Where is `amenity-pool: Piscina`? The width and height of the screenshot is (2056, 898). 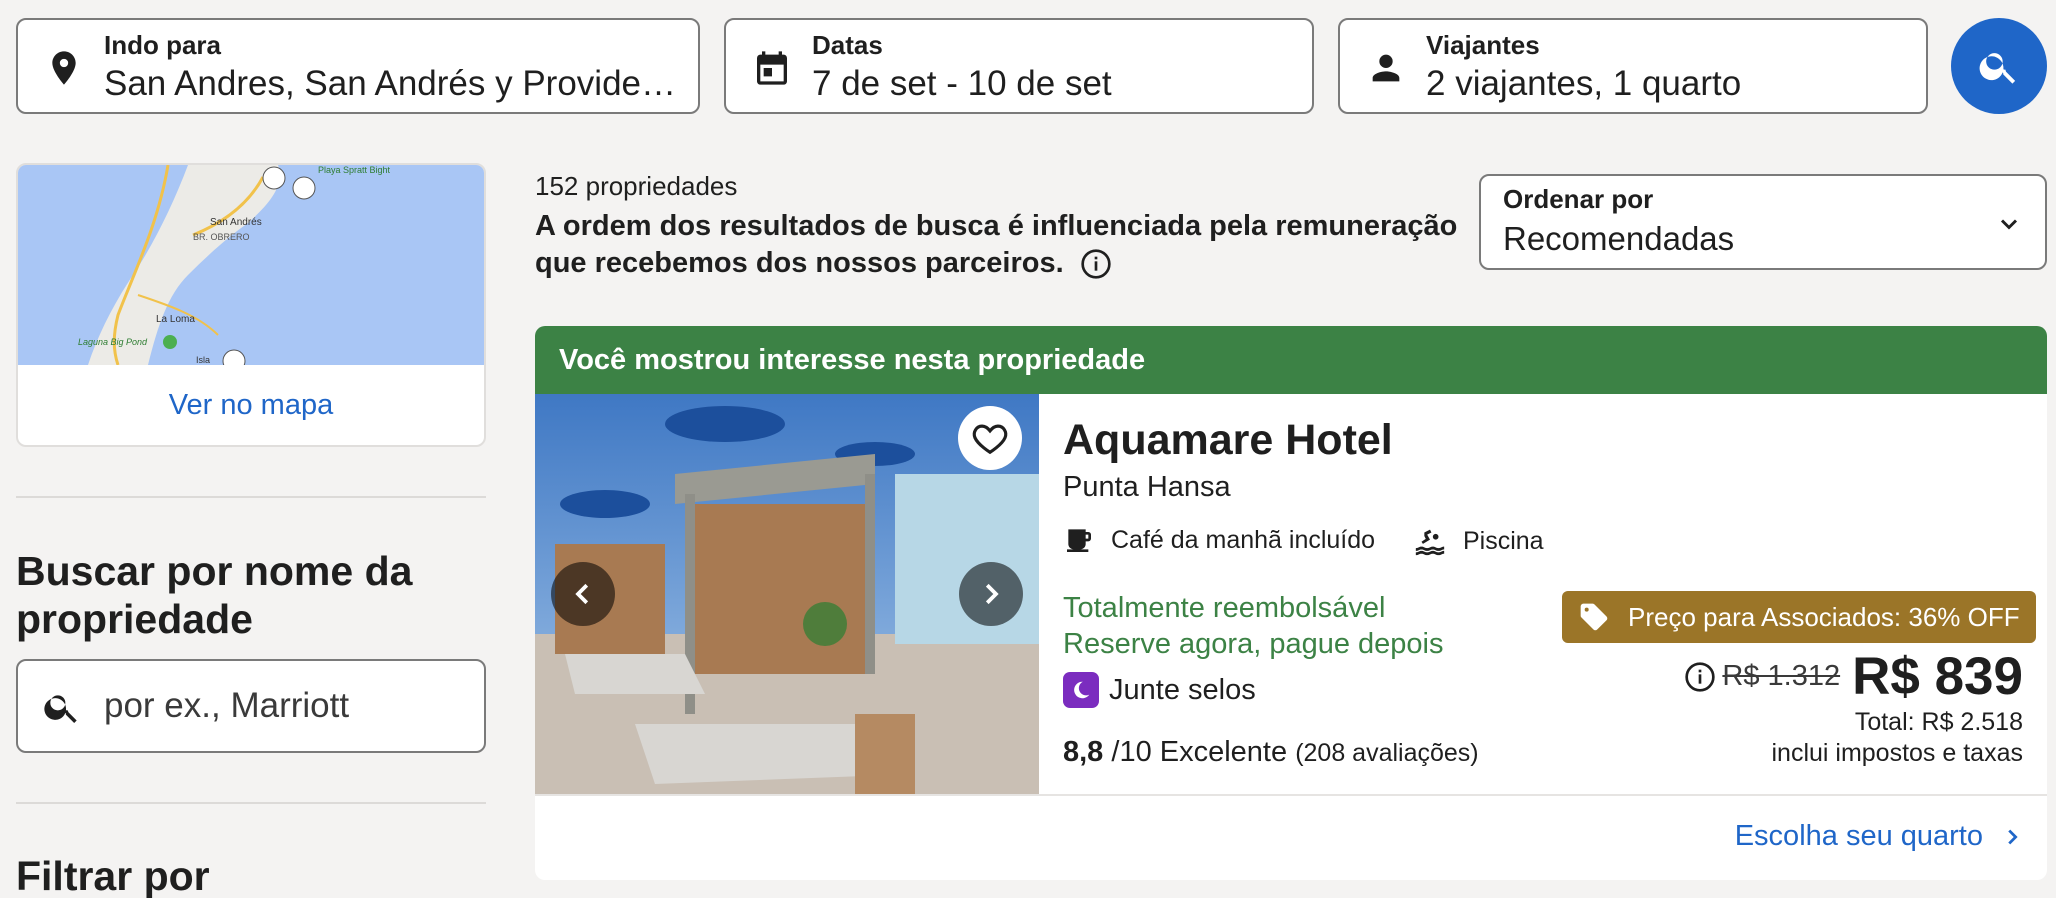 amenity-pool: Piscina is located at coordinates (1478, 541).